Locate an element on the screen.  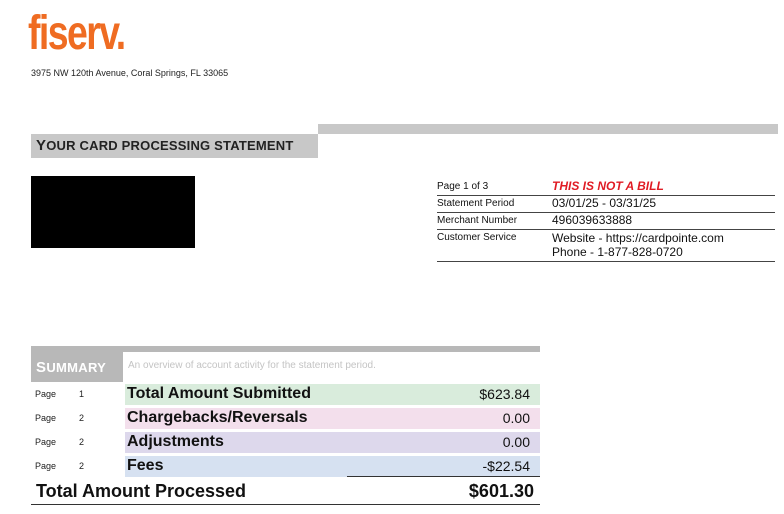
not-a-bill-notice: THIS IS NOT A BILL is located at coordinates (608, 186).